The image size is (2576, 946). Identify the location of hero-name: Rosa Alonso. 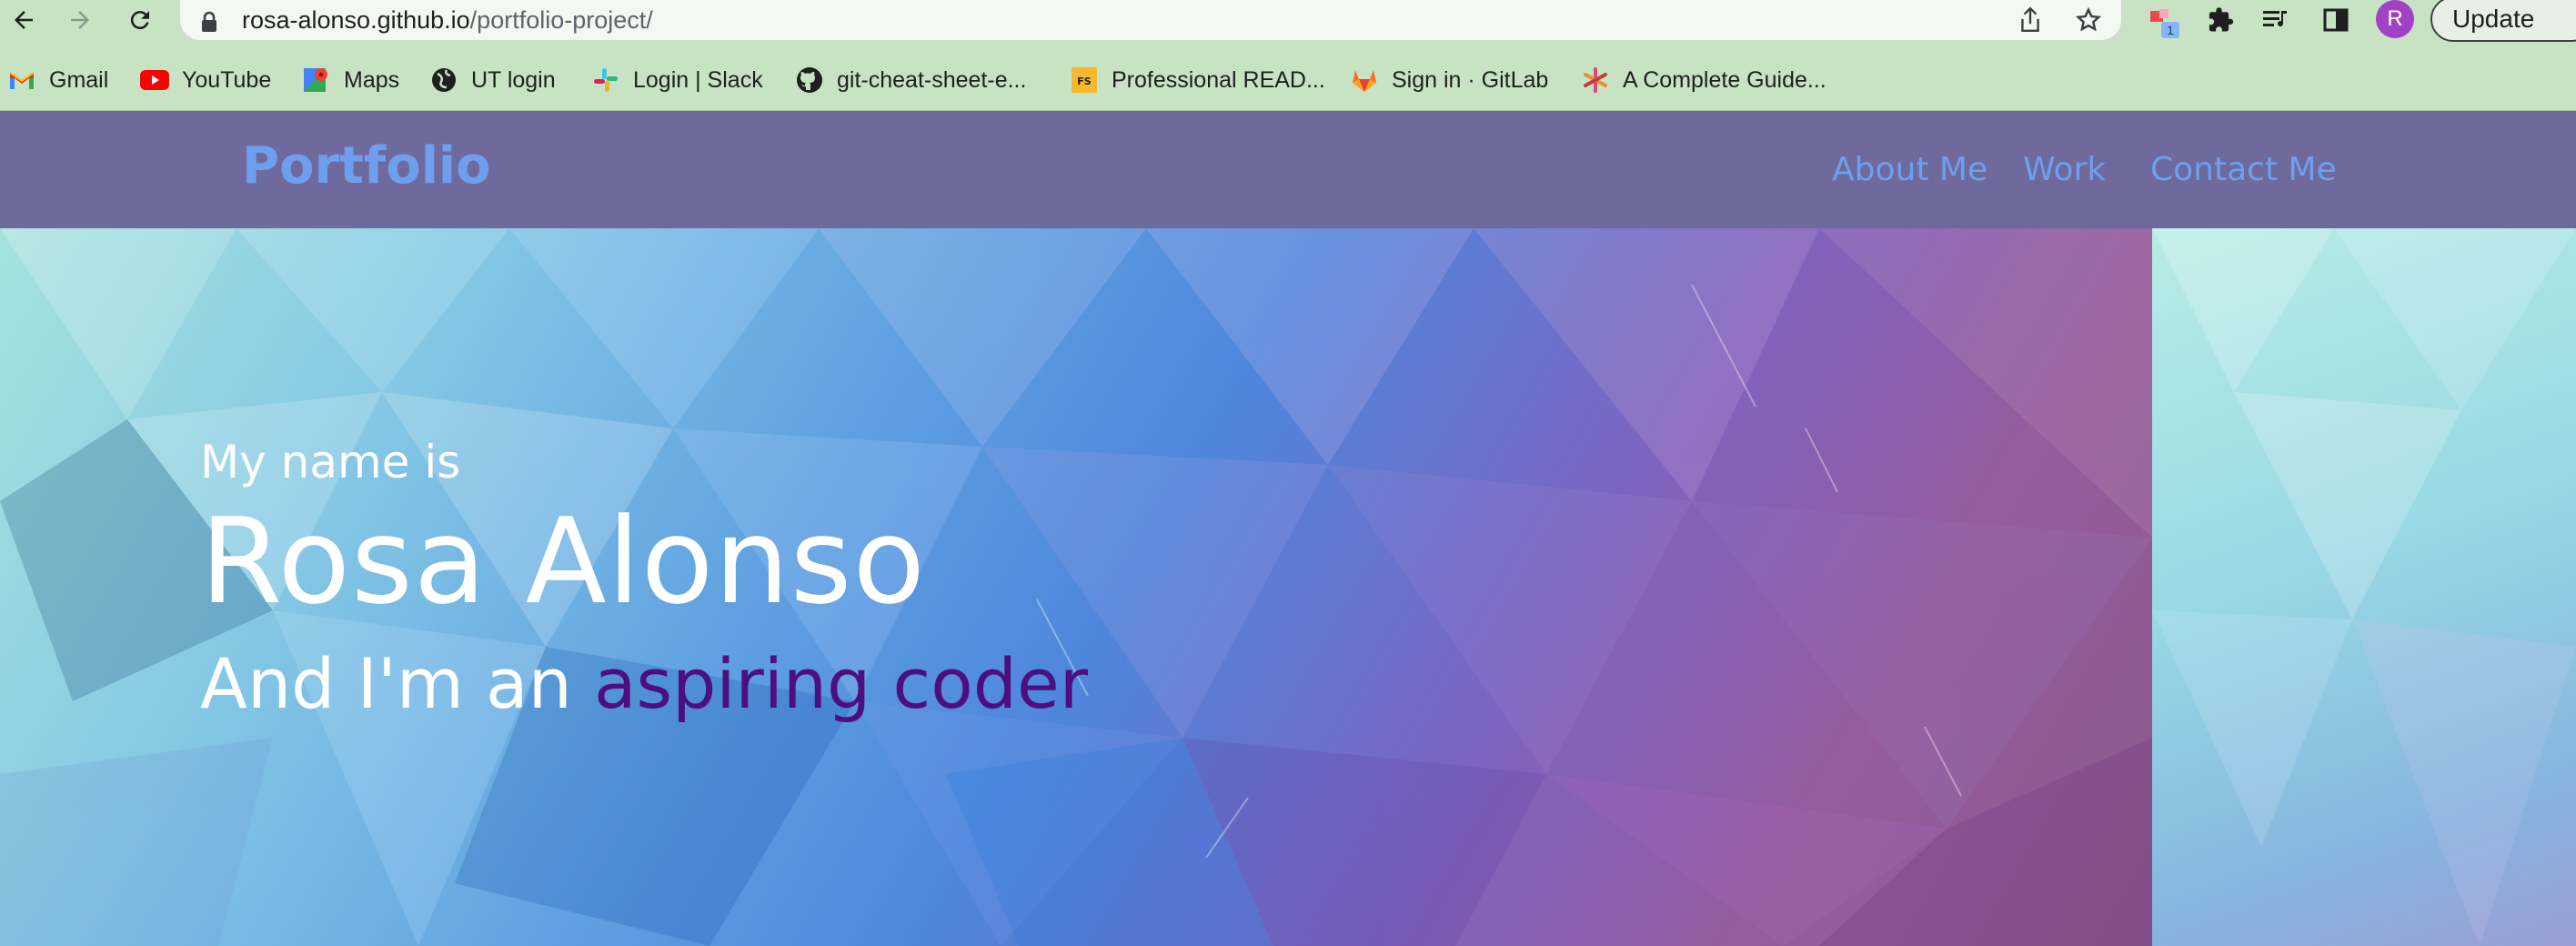
(563, 561).